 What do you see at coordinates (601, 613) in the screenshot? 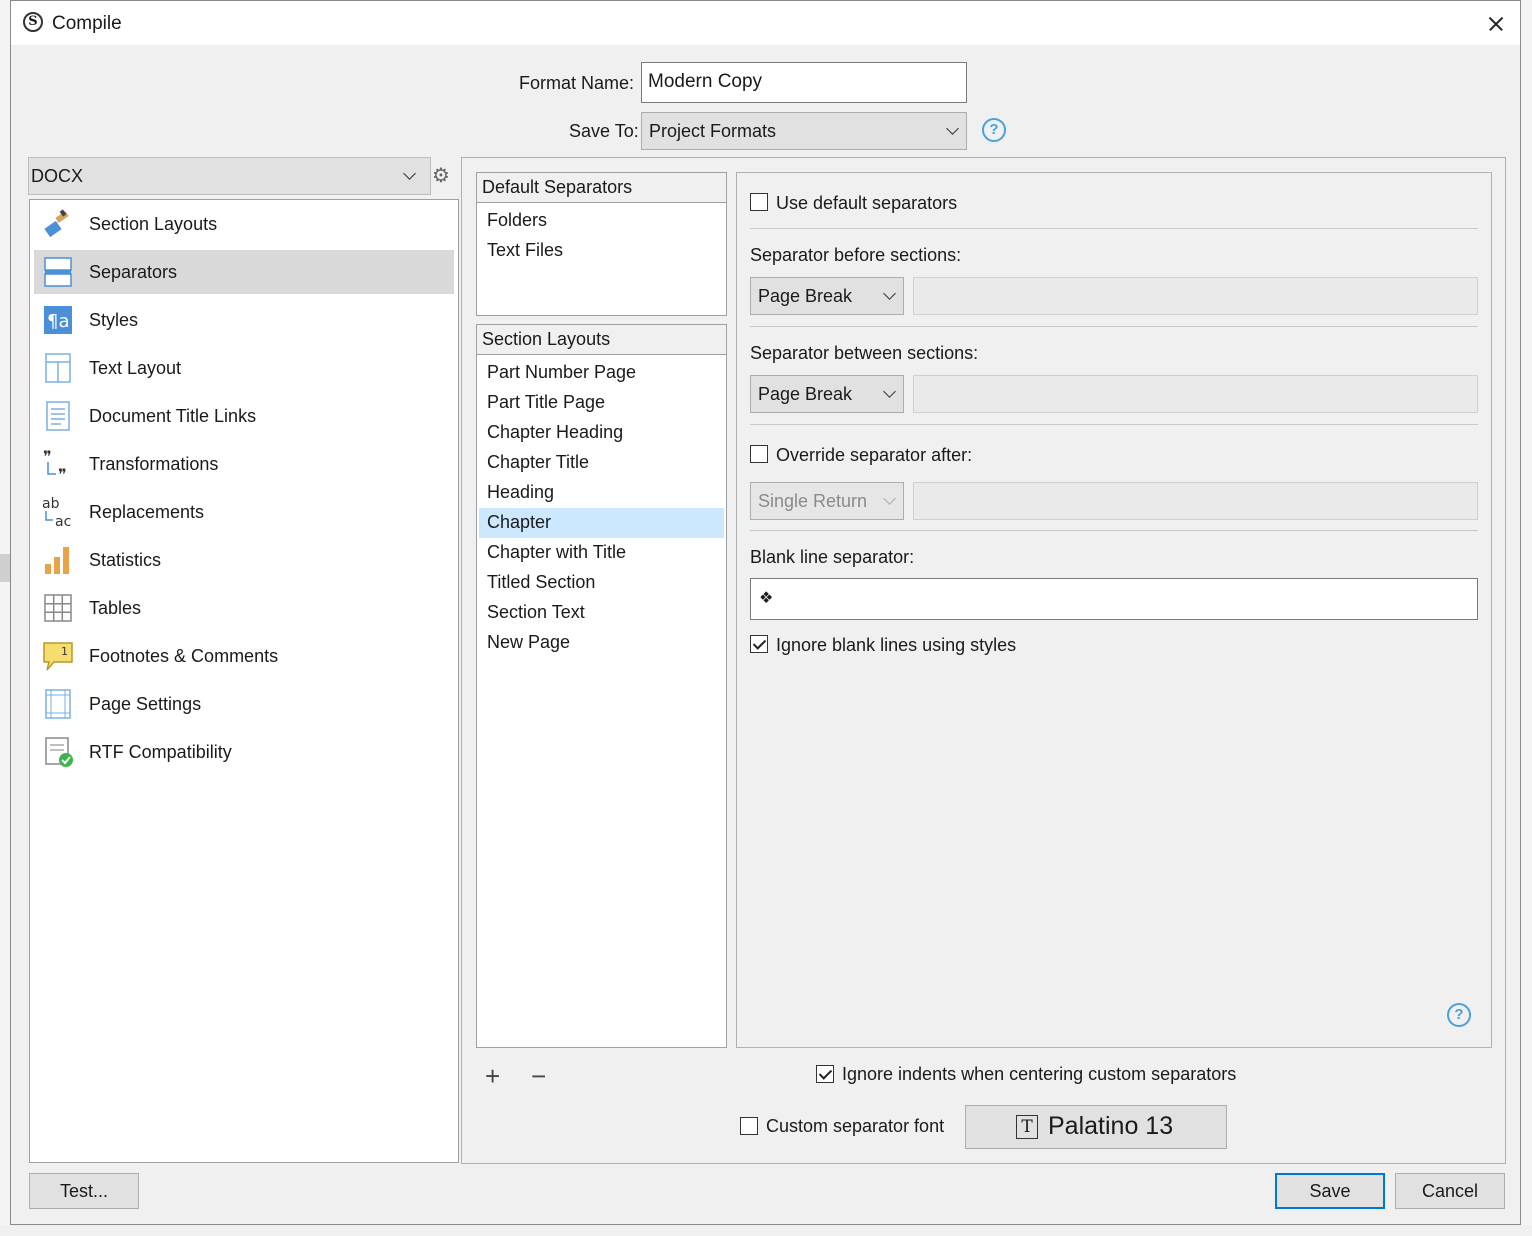
I see `list-item: Section Text` at bounding box center [601, 613].